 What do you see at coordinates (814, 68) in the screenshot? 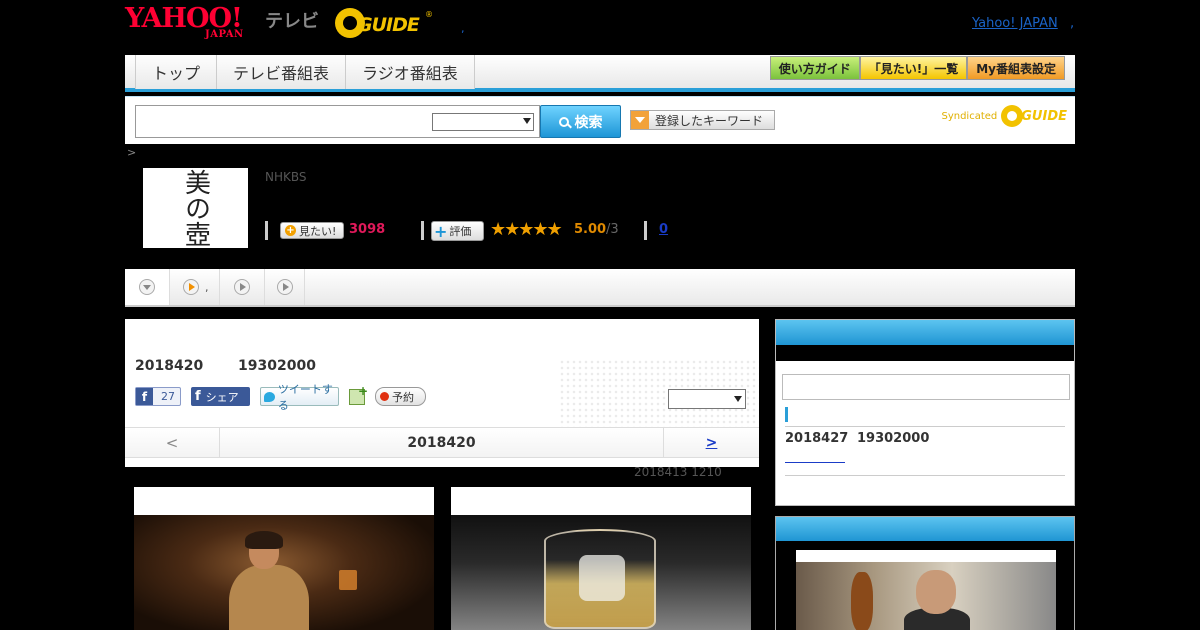
I see `usage-guide-button: 使い方ガイド` at bounding box center [814, 68].